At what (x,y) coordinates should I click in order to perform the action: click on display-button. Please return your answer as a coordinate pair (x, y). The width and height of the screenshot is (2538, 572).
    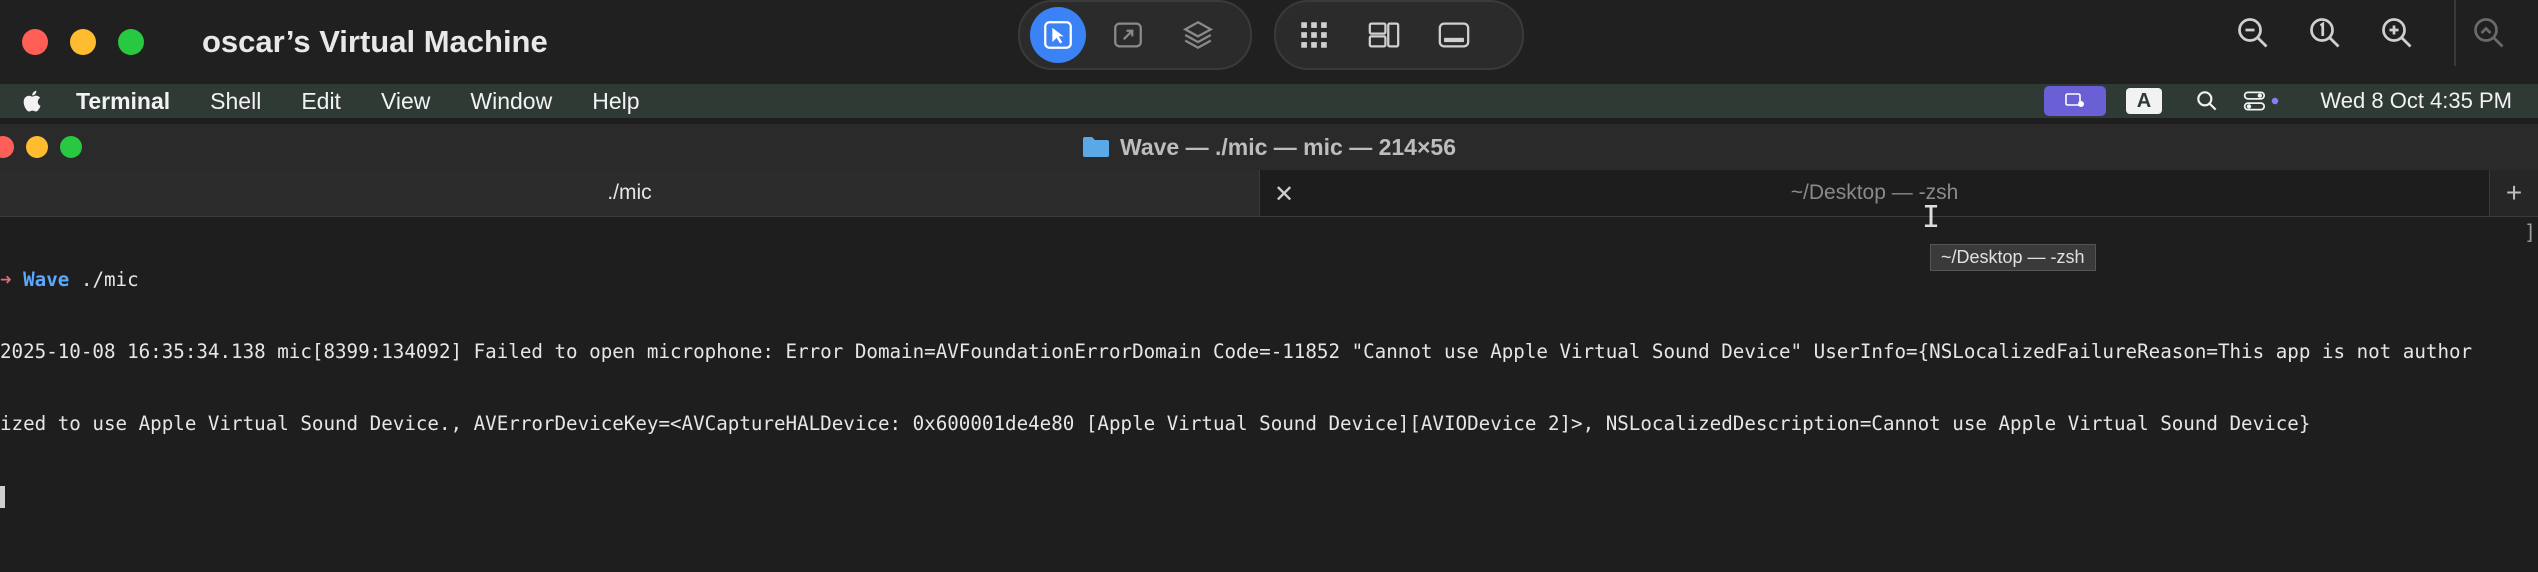
    Looking at the image, I should click on (1454, 35).